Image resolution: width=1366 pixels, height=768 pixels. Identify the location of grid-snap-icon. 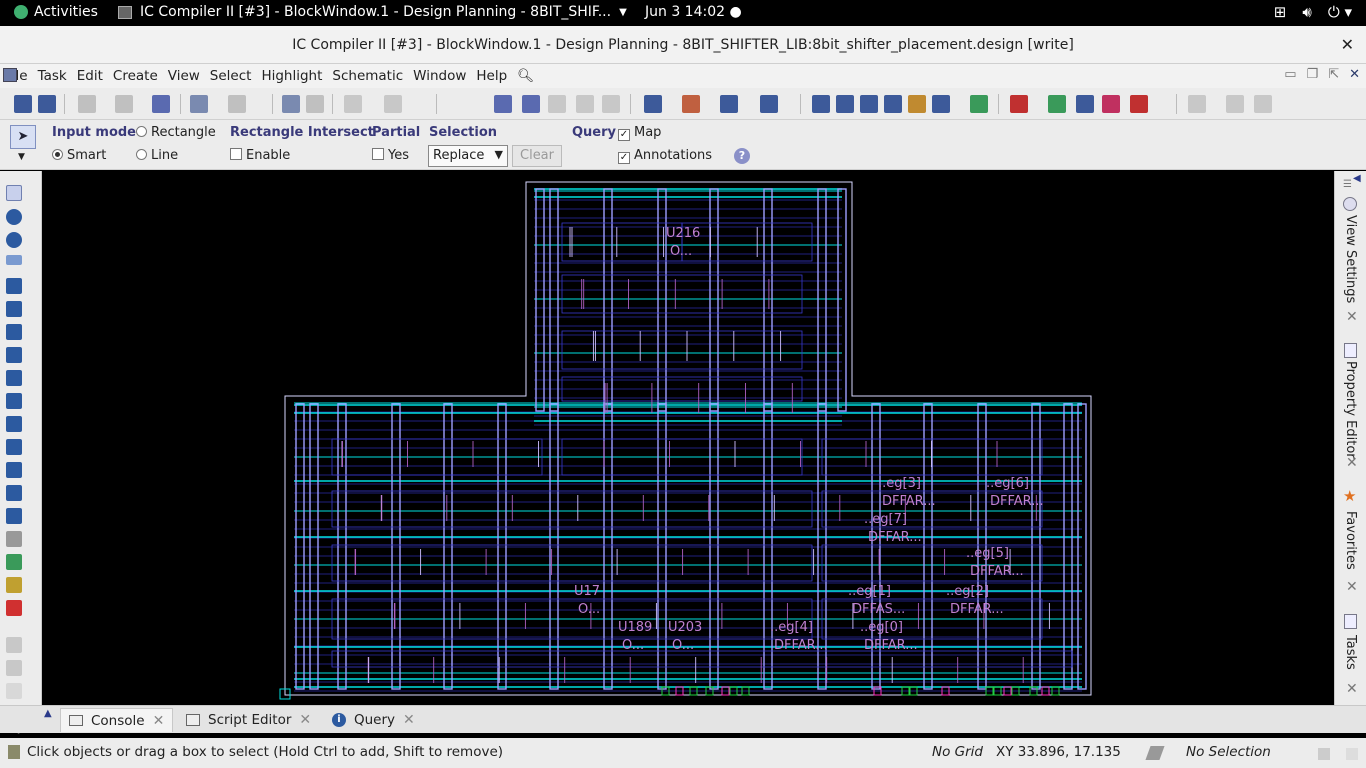
(14, 539).